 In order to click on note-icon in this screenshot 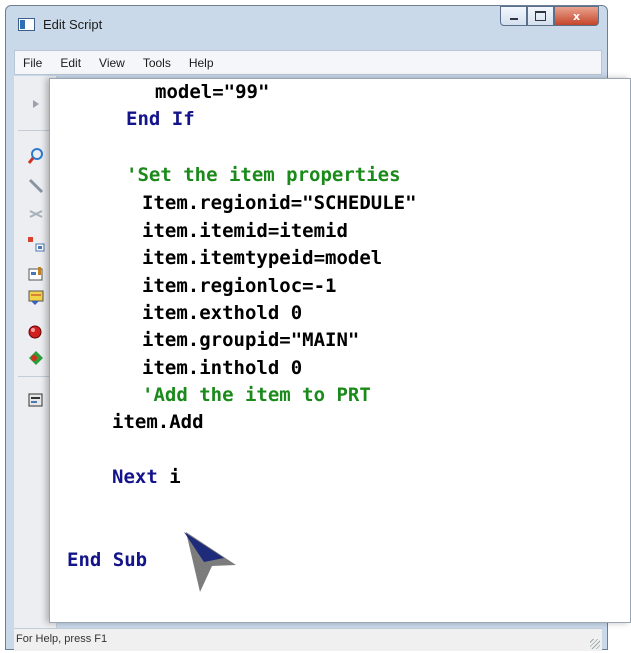, I will do `click(36, 298)`.